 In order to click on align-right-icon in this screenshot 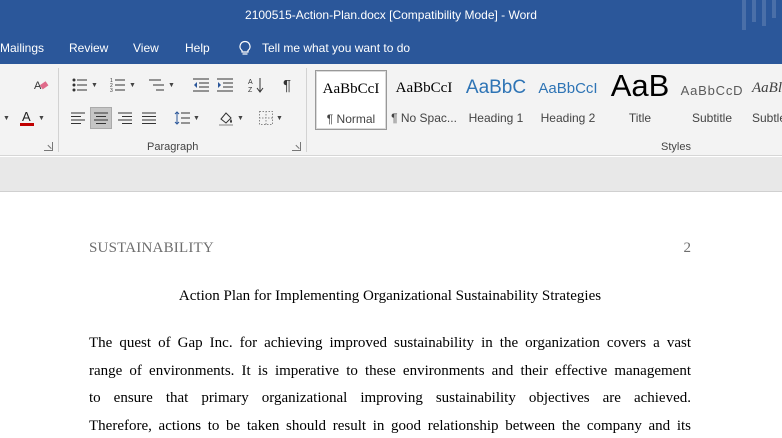, I will do `click(125, 118)`.